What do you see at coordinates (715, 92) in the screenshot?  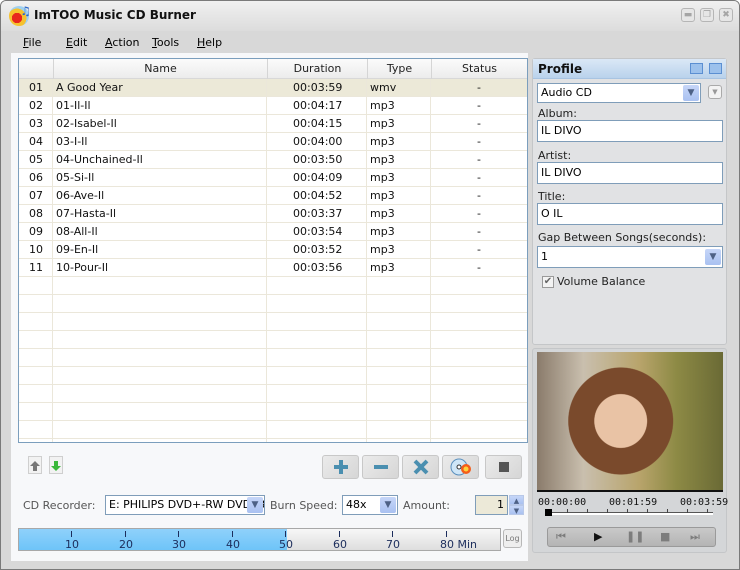 I see `profile-options-button: ▼` at bounding box center [715, 92].